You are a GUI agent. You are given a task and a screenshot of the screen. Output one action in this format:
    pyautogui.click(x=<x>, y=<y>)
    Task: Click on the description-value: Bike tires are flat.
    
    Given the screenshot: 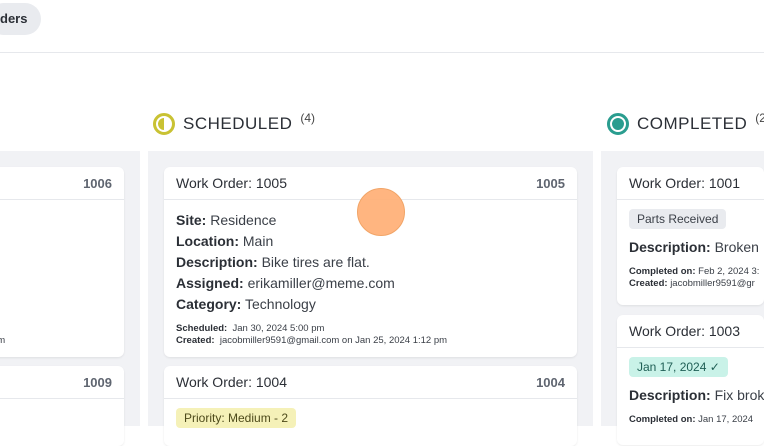 What is the action you would take?
    pyautogui.click(x=315, y=262)
    